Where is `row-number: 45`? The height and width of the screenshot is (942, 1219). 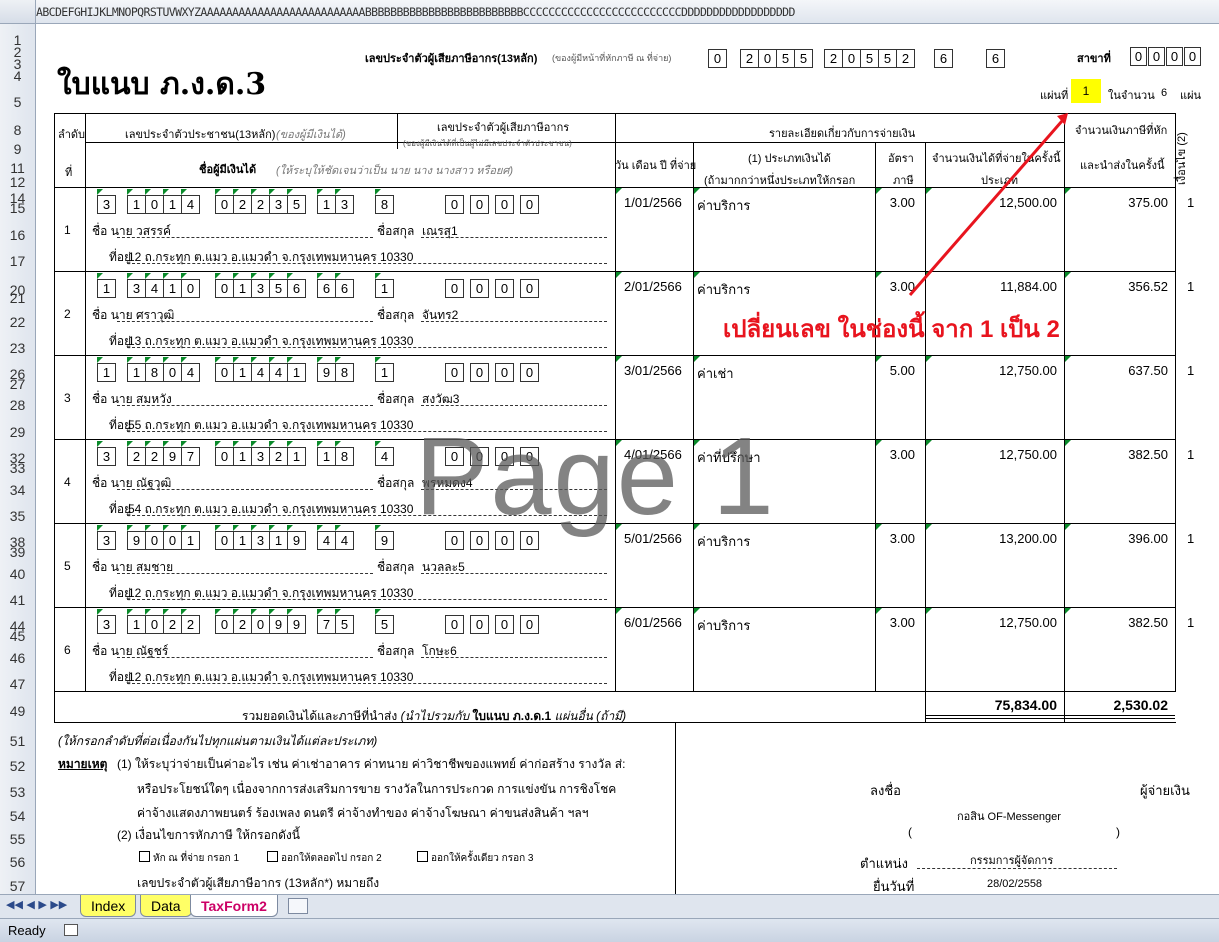 row-number: 45 is located at coordinates (17, 636).